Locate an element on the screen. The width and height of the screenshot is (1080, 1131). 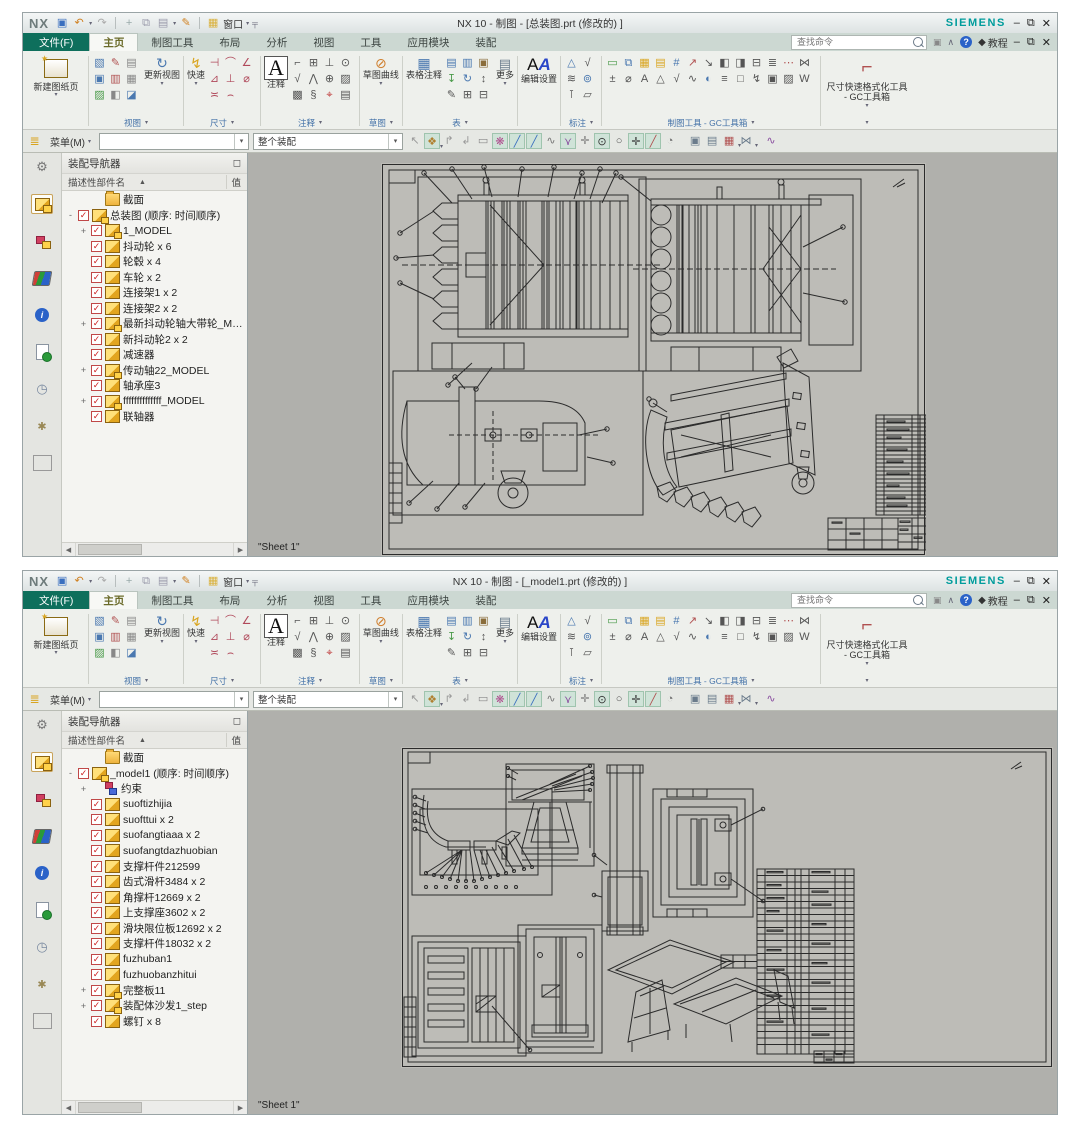
image-gc-icon: ▣ is located at coordinates (772, 637).